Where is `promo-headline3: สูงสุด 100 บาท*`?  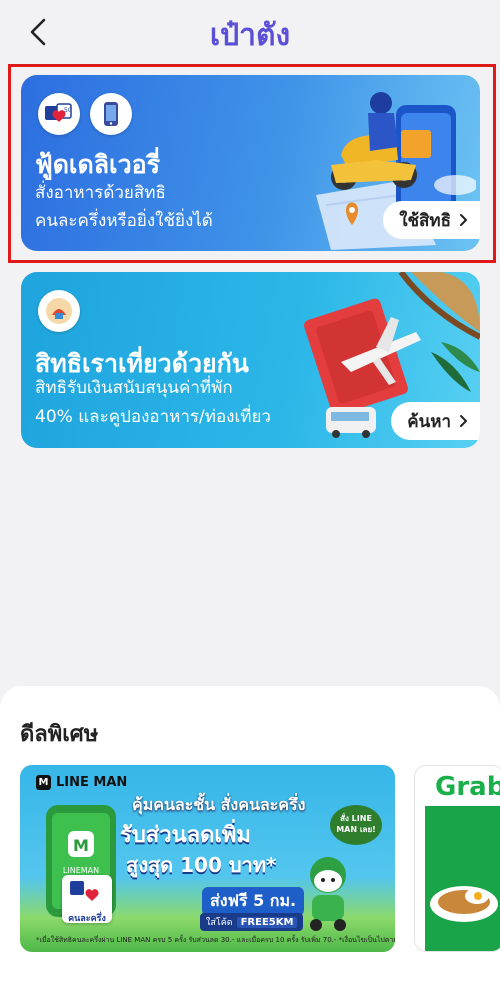 promo-headline3: สูงสุด 100 บาท* is located at coordinates (201, 865).